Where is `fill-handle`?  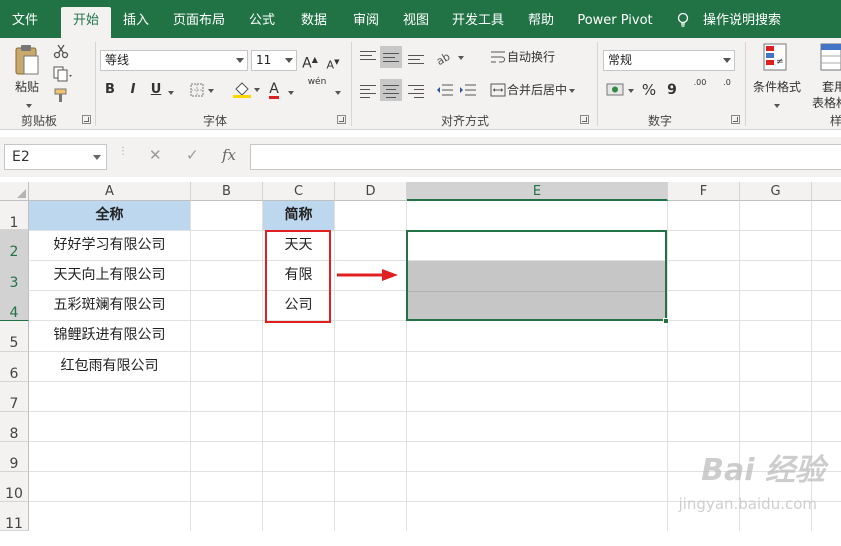 fill-handle is located at coordinates (666, 321).